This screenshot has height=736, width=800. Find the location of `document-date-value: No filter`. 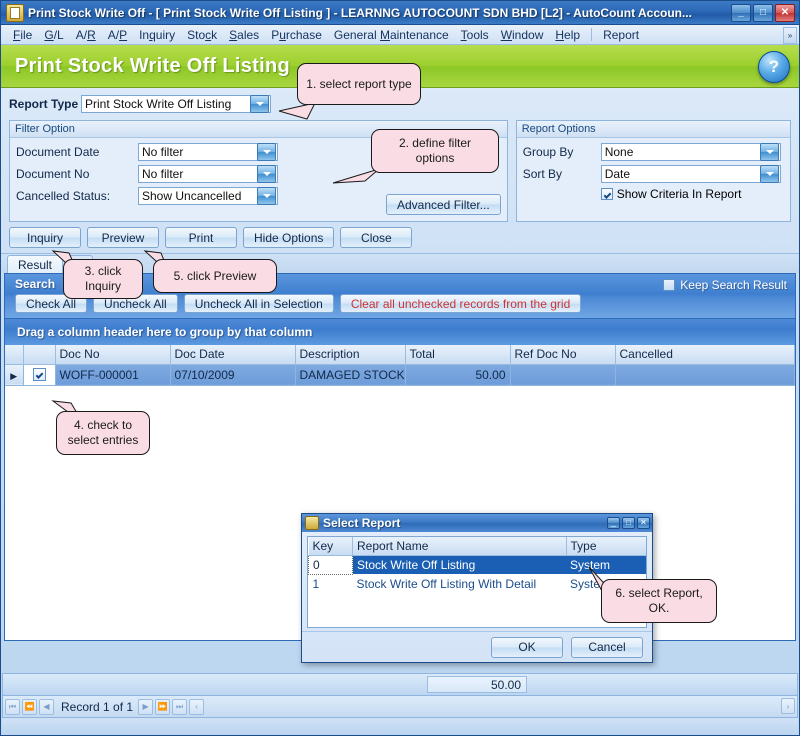

document-date-value: No filter is located at coordinates (163, 152).